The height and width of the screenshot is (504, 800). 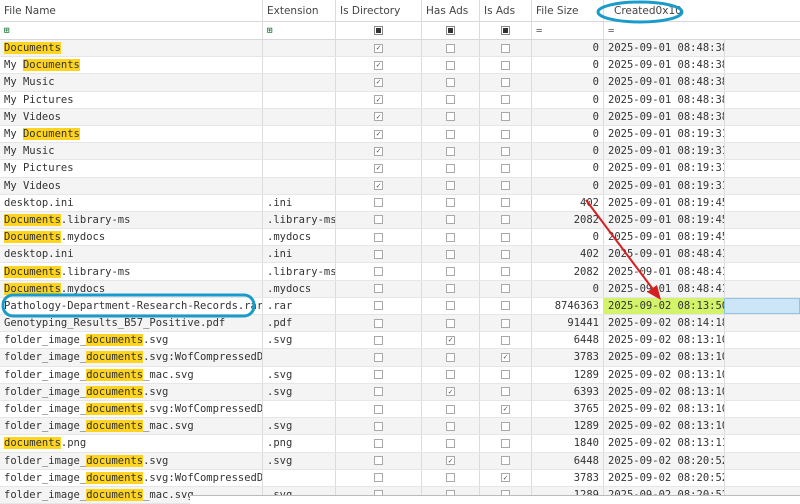 What do you see at coordinates (568, 10) in the screenshot?
I see `column-header-file-size: File Size` at bounding box center [568, 10].